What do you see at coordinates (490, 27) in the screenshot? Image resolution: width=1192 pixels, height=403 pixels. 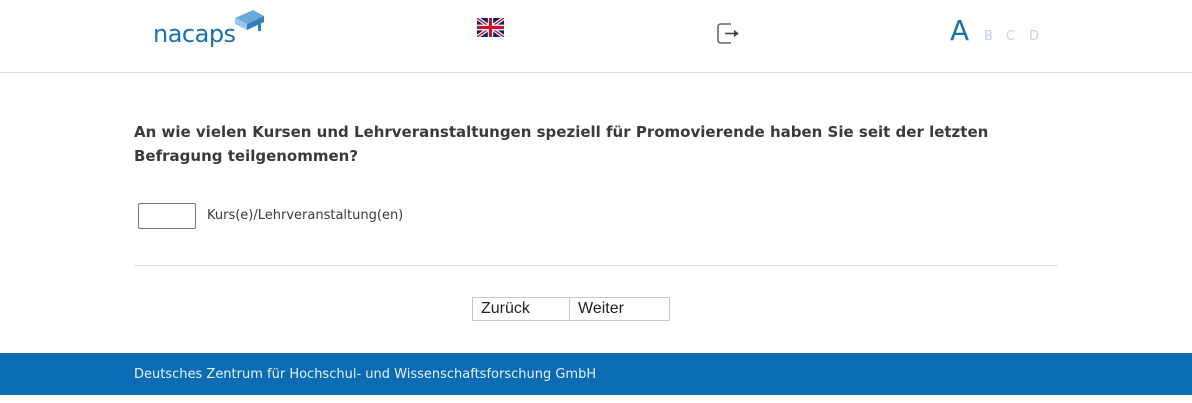 I see `uk-flag-icon` at bounding box center [490, 27].